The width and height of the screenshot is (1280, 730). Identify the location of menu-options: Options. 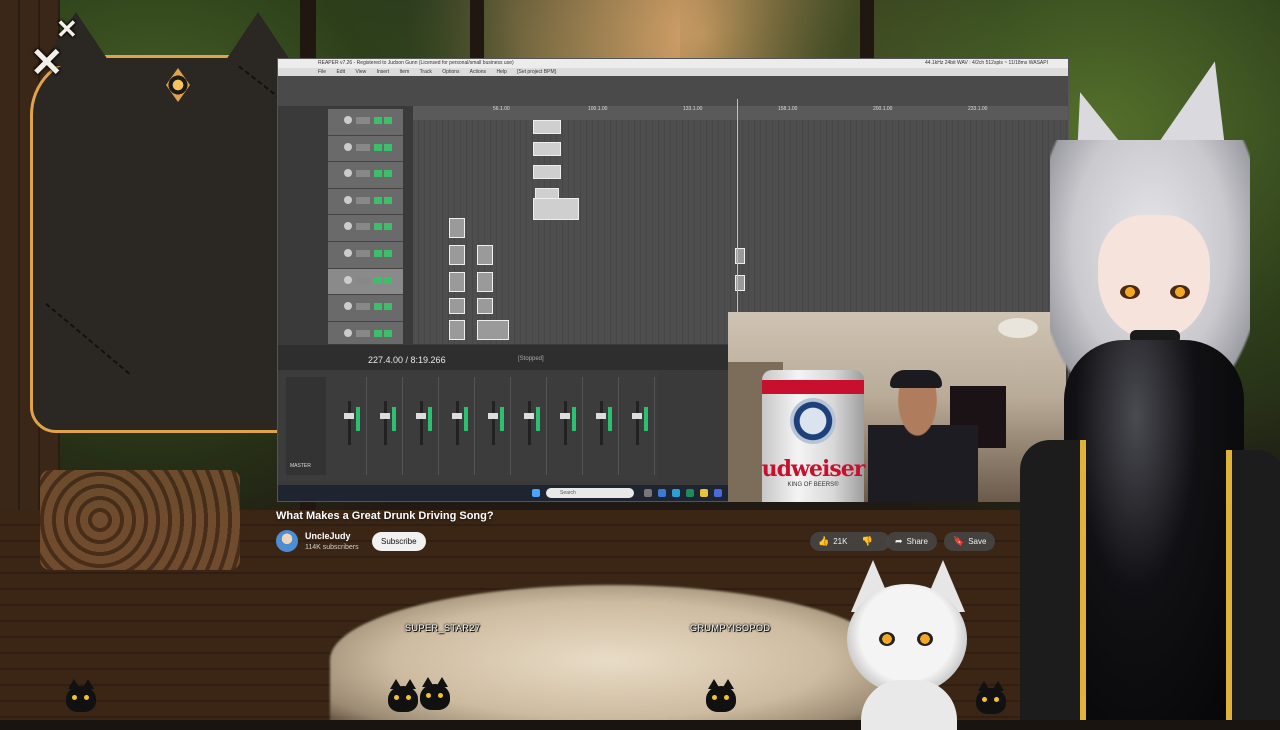
(450, 72).